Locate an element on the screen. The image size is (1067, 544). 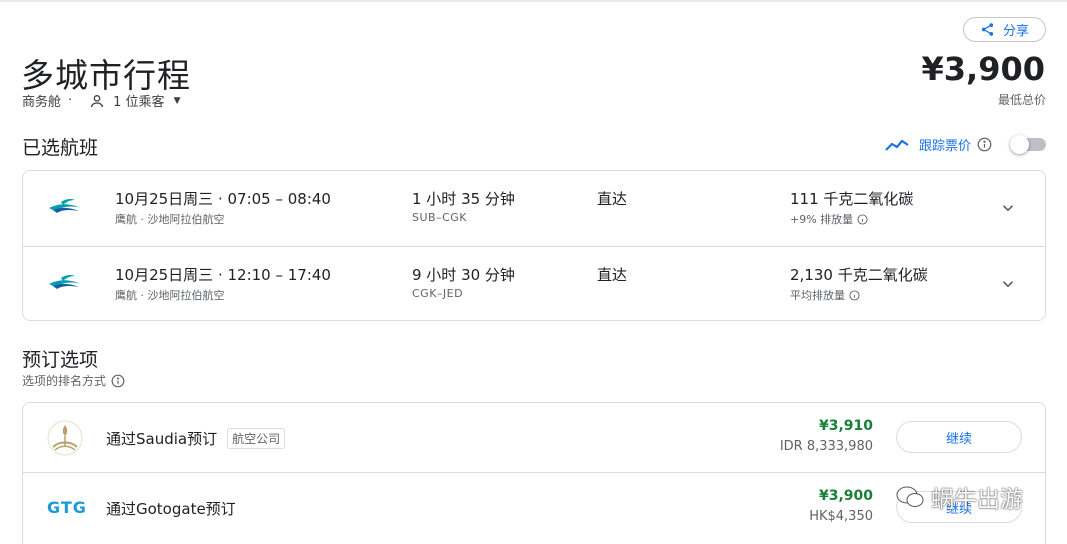
emission-note-label: +9% 排放量 is located at coordinates (822, 219).